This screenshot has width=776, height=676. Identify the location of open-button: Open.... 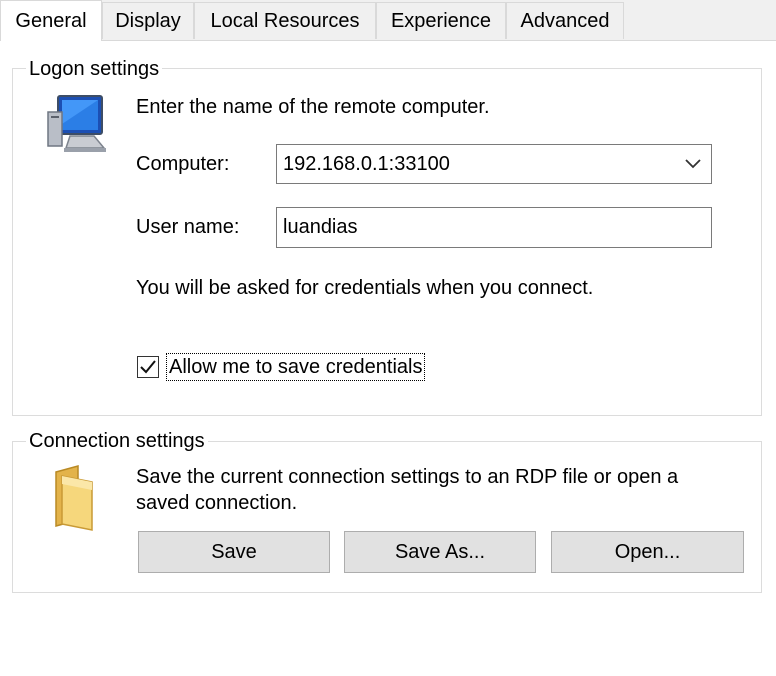
(647, 552).